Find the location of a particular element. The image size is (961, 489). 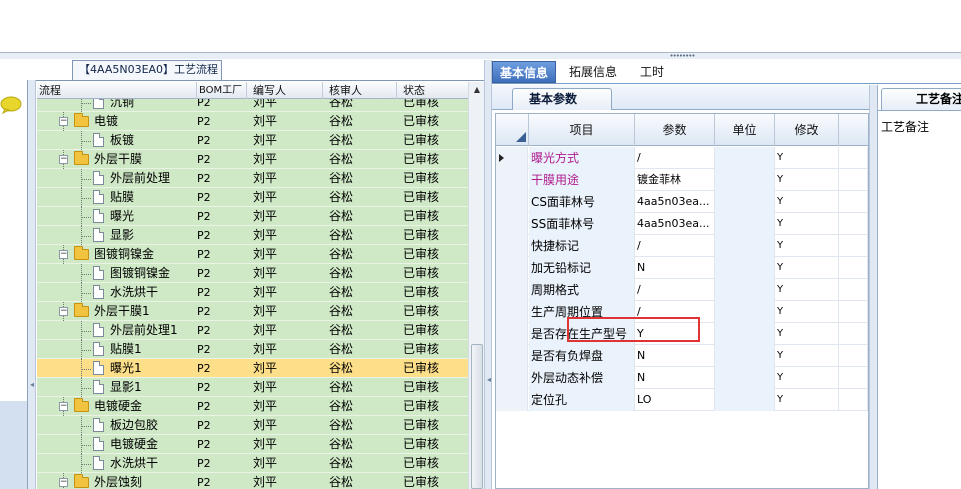

tree-row: 显影1 P2 刘平 谷松 已审核 is located at coordinates (252, 387).